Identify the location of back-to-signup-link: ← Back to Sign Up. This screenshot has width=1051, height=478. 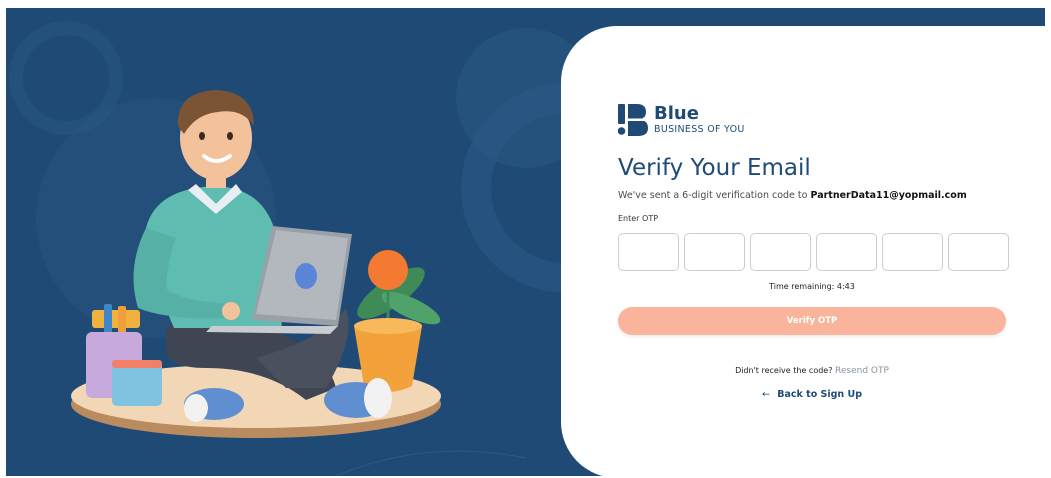
(812, 394).